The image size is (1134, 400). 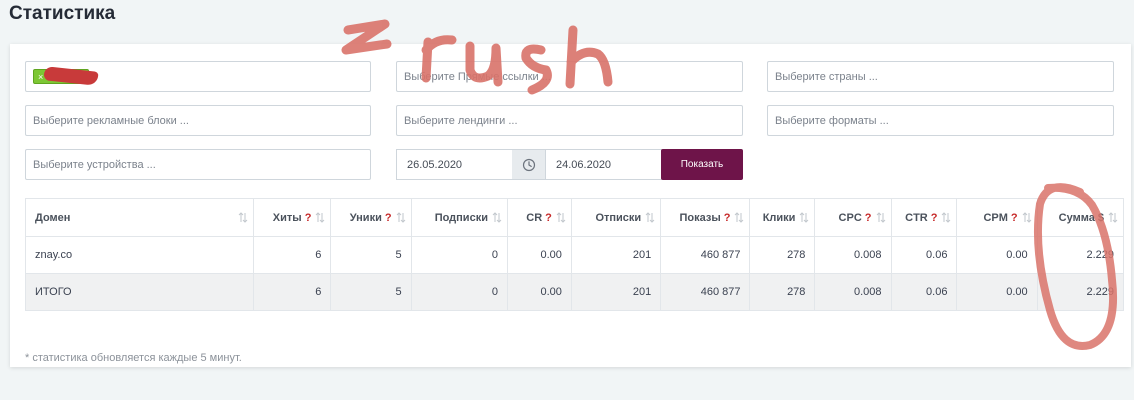 What do you see at coordinates (139, 255) in the screenshot?
I see `table-cell: znay.co` at bounding box center [139, 255].